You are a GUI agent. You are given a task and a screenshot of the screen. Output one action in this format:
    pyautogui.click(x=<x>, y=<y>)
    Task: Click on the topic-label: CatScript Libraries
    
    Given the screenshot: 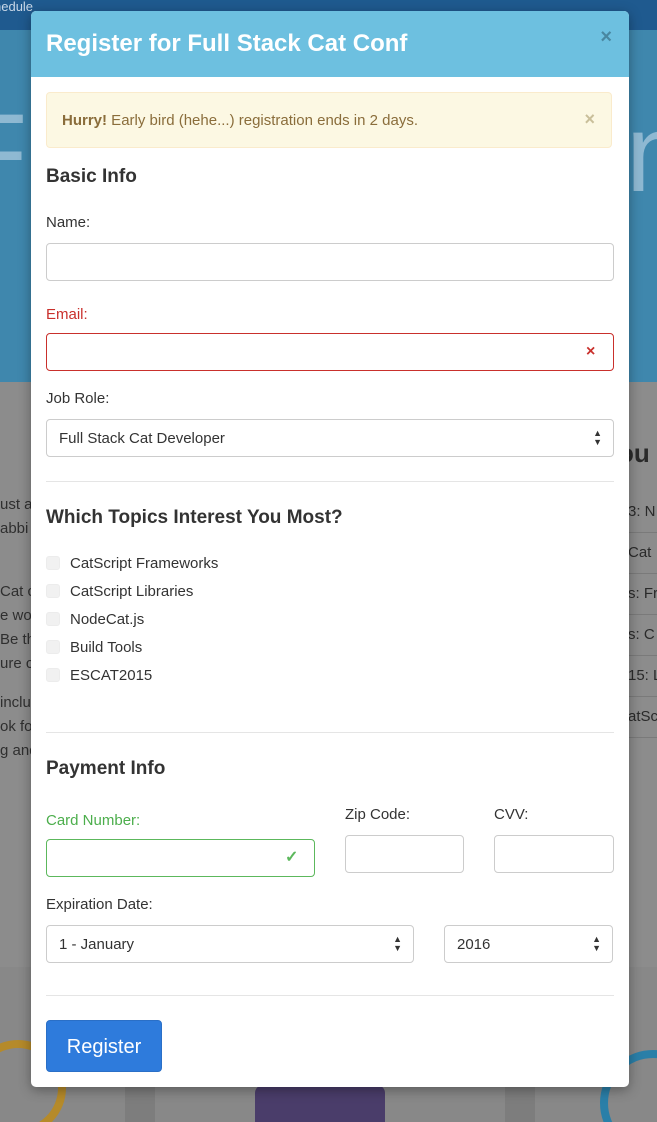 What is the action you would take?
    pyautogui.click(x=132, y=591)
    